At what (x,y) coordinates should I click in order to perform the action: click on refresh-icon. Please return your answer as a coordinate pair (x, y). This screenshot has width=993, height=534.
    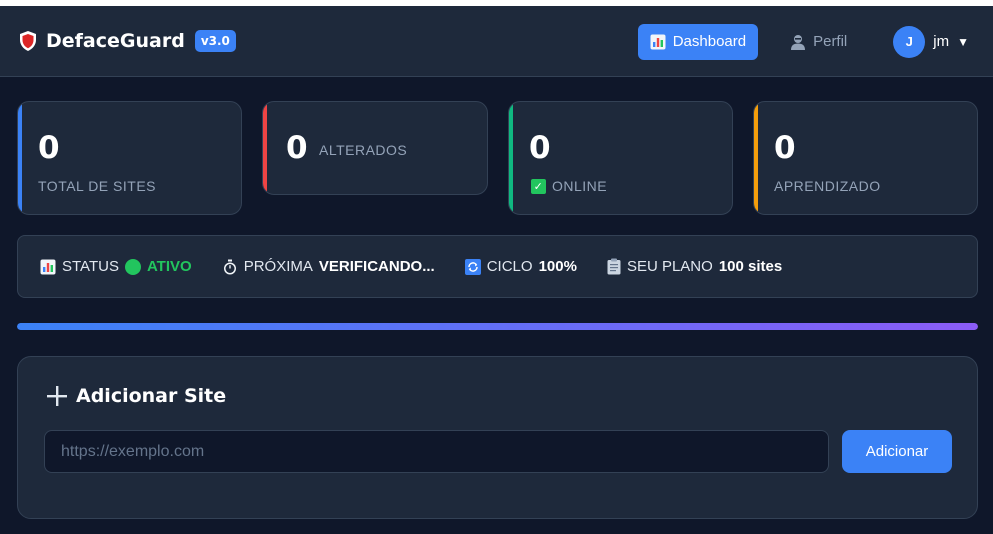
    Looking at the image, I should click on (472, 266).